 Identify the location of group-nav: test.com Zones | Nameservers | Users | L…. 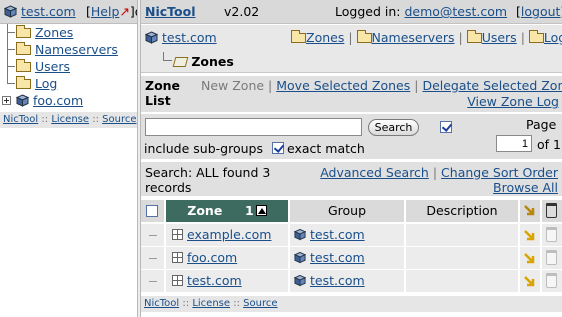
(351, 37).